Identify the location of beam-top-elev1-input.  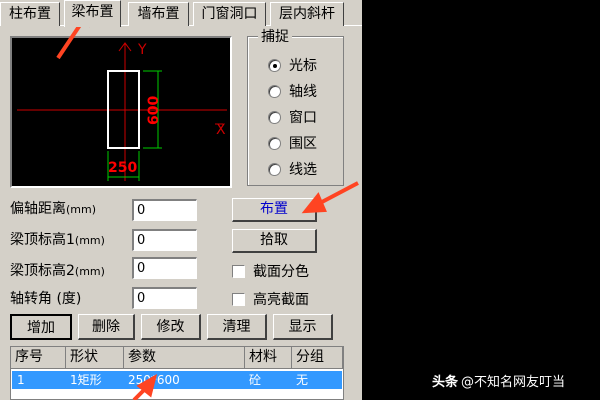
(164, 240).